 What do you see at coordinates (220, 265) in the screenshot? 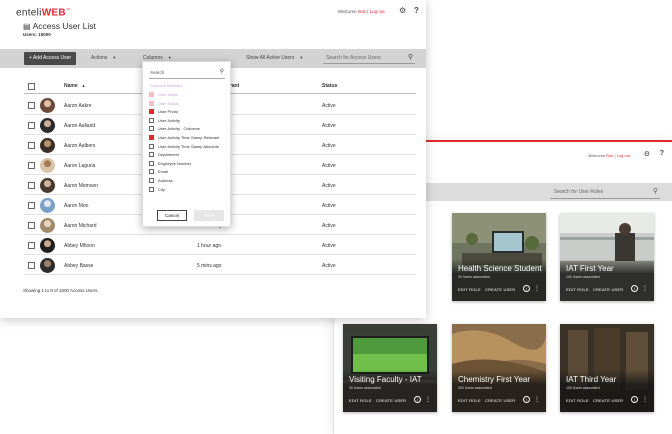
I see `table-row: Abbey Basse 5 mins ago Active` at bounding box center [220, 265].